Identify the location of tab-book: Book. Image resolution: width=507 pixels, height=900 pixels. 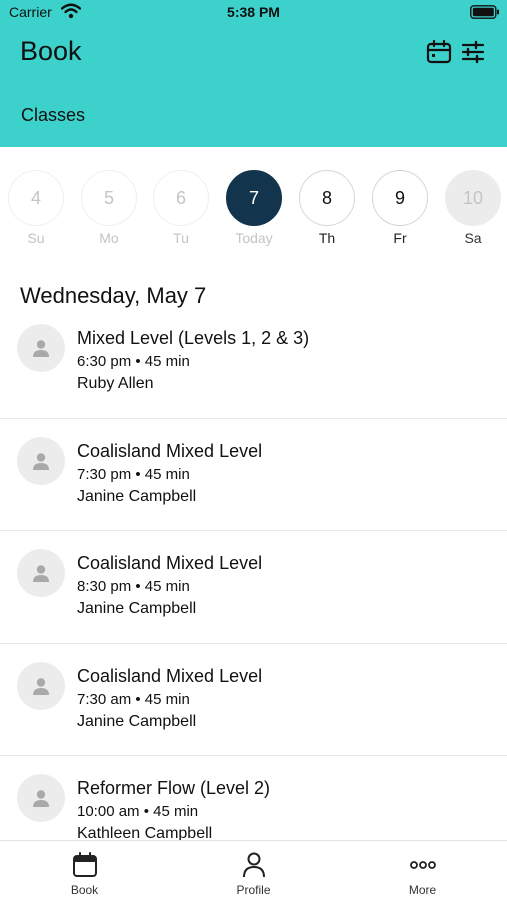
(84, 870).